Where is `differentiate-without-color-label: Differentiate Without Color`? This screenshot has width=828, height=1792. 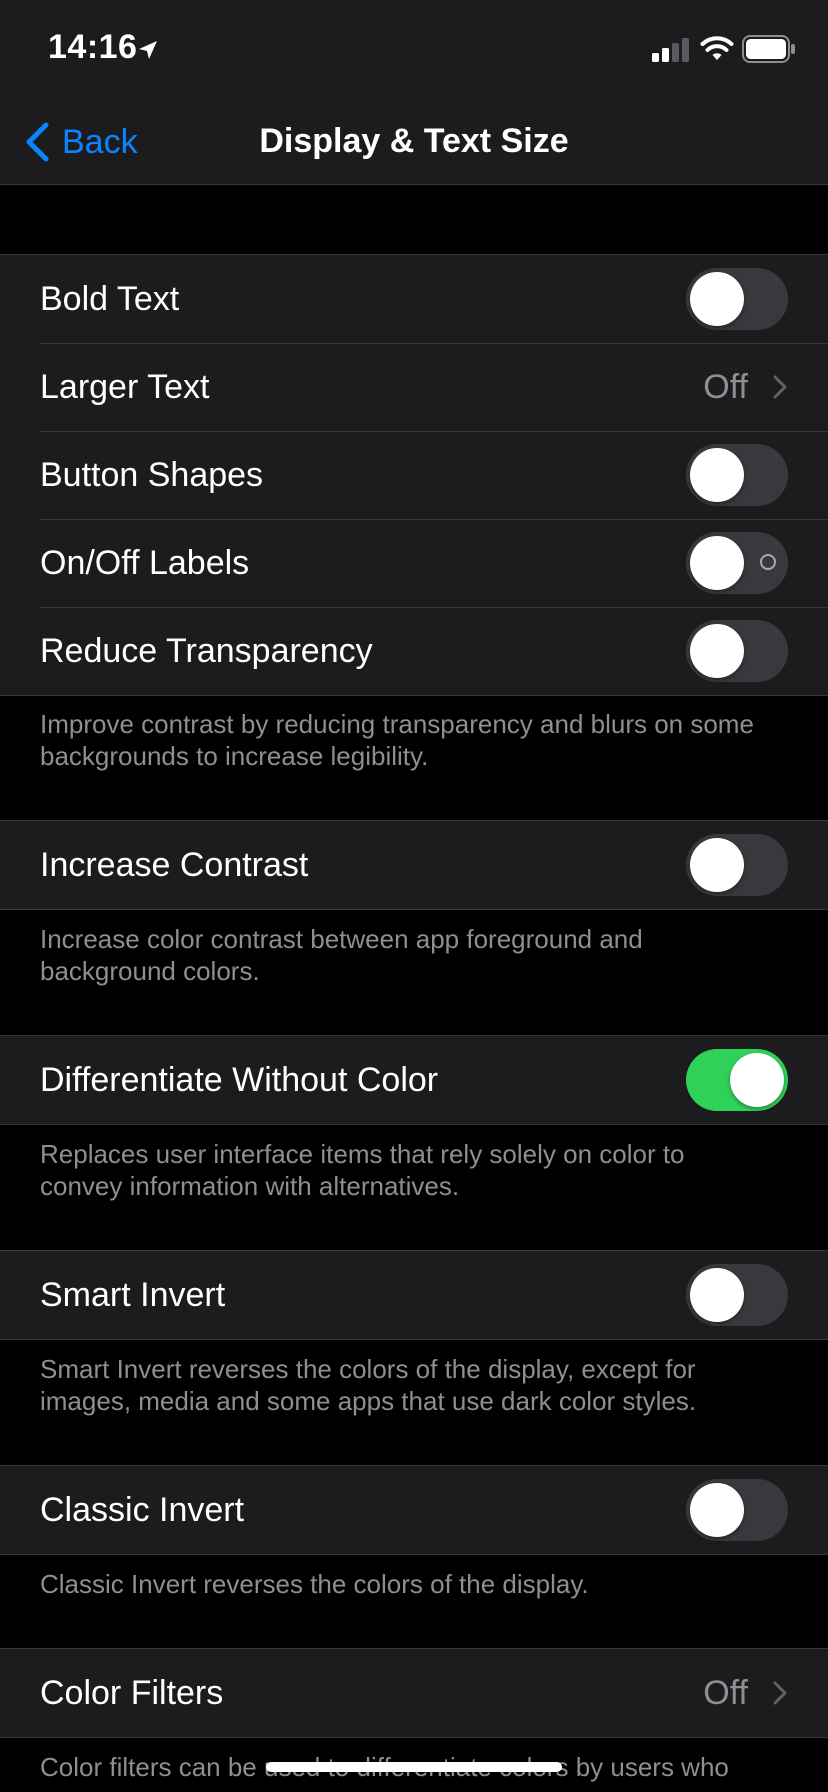 differentiate-without-color-label: Differentiate Without Color is located at coordinates (239, 1079).